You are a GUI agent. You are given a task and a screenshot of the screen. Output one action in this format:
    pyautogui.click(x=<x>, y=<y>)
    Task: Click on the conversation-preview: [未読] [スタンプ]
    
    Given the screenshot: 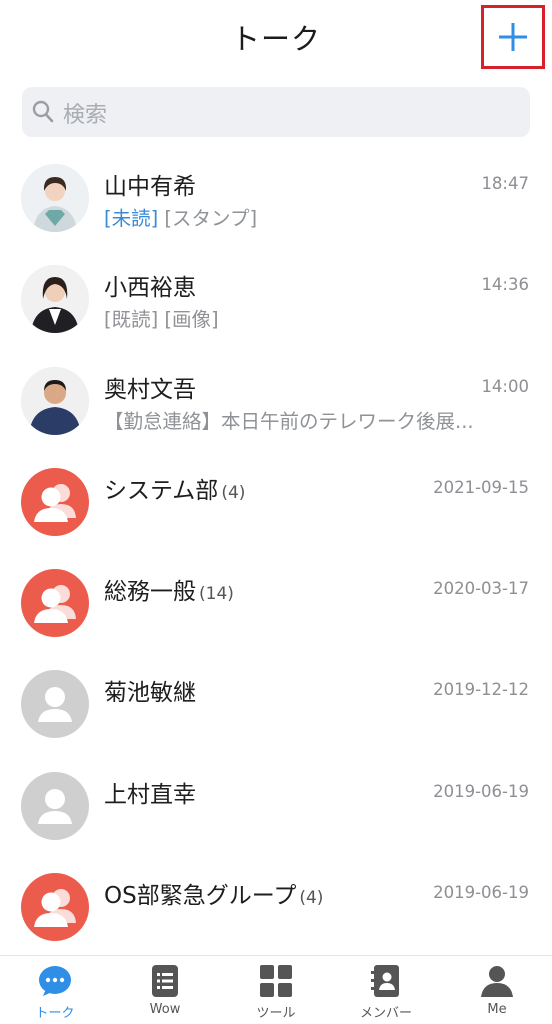 What is the action you would take?
    pyautogui.click(x=181, y=218)
    